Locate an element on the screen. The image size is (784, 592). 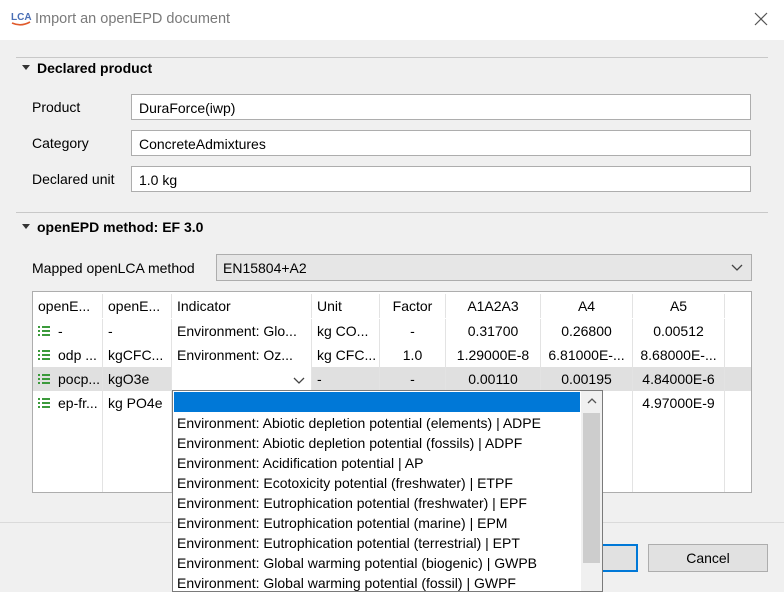
cell-a4: 0.26800 is located at coordinates (587, 331).